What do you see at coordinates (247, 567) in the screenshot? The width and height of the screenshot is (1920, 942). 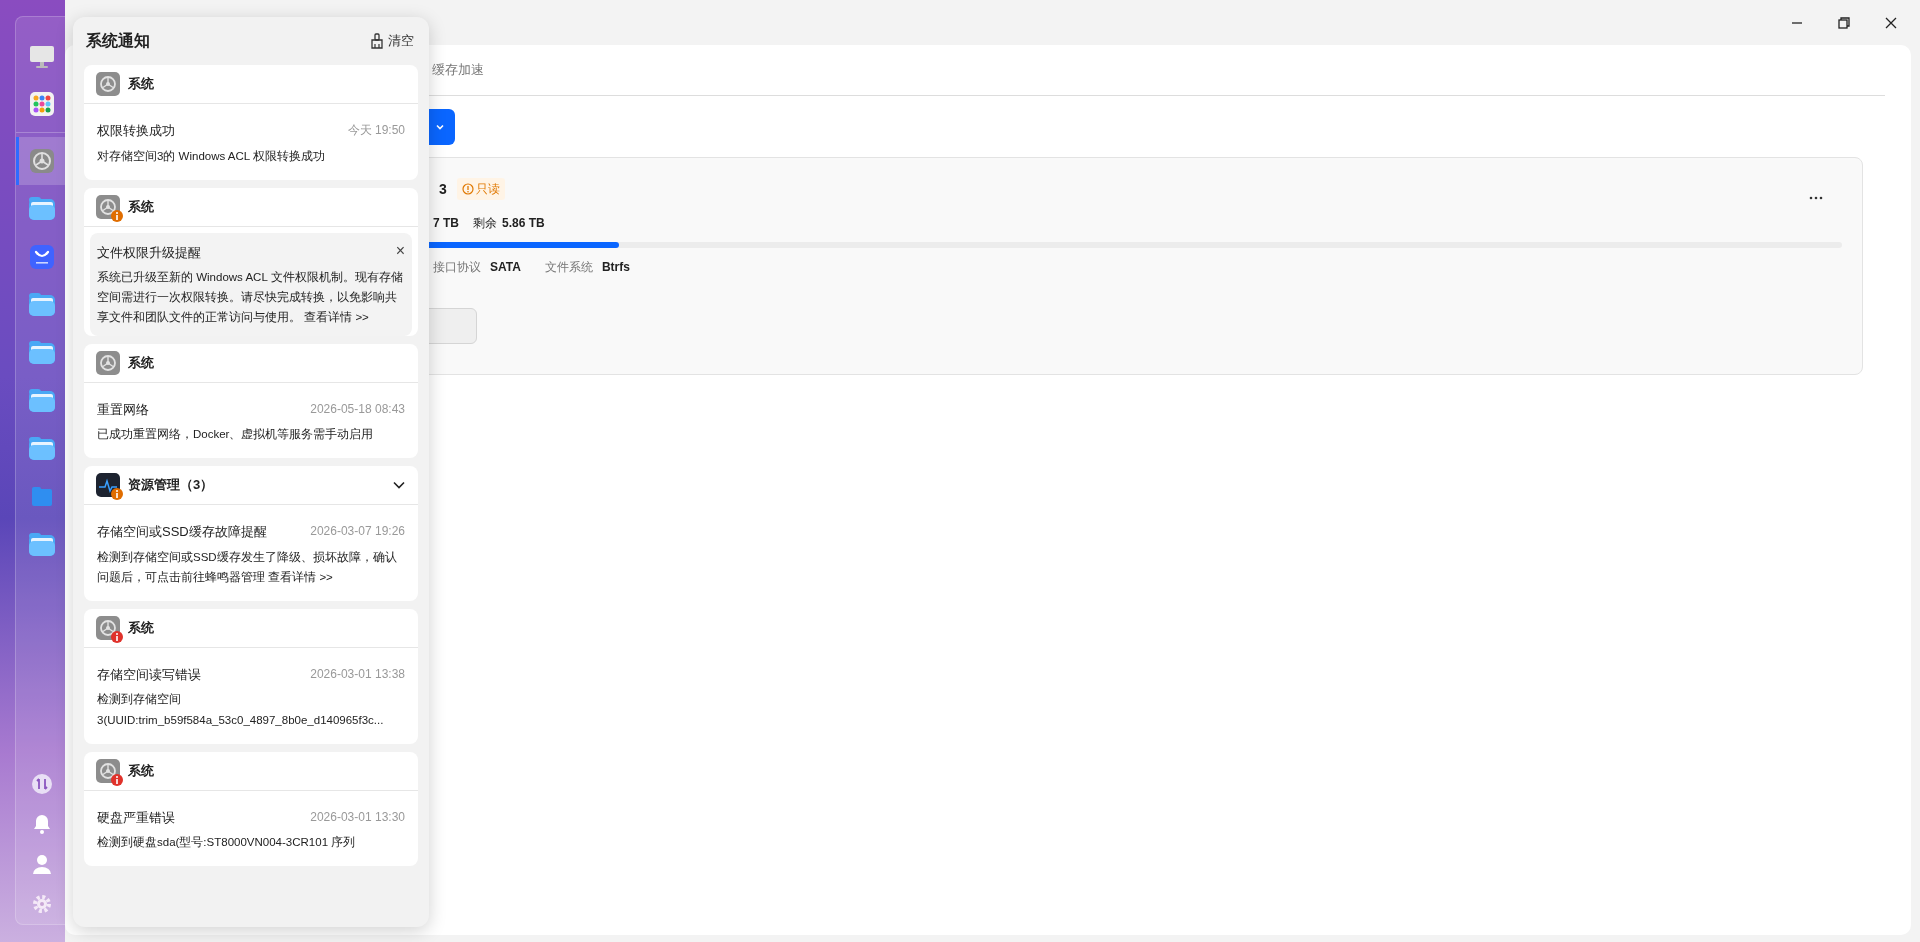 I see `notification-text: 检测到存储空间或SSD缓存发生了降级、损坏故障，确认问题后，可点击前往蜂鸣器管理 查看详情 >>` at bounding box center [247, 567].